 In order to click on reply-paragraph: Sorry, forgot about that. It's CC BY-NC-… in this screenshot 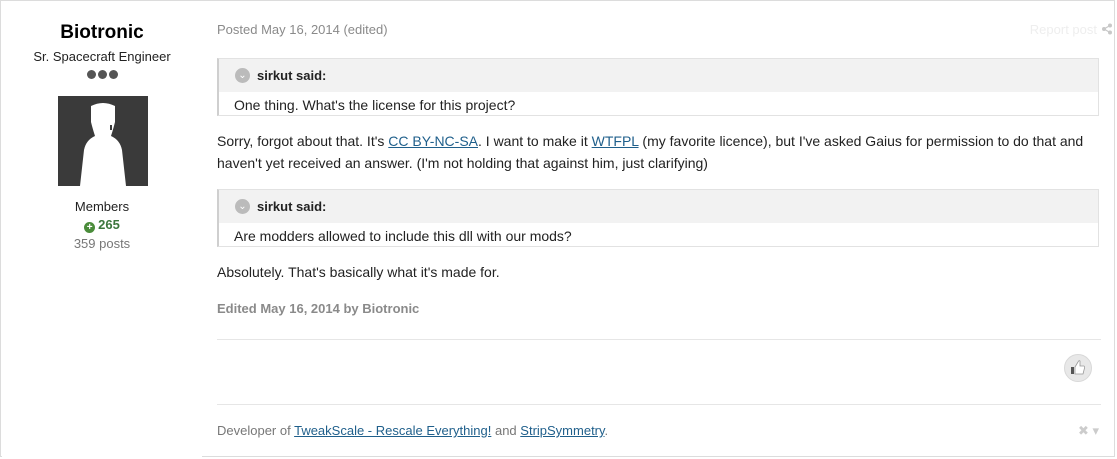, I will do `click(659, 152)`.